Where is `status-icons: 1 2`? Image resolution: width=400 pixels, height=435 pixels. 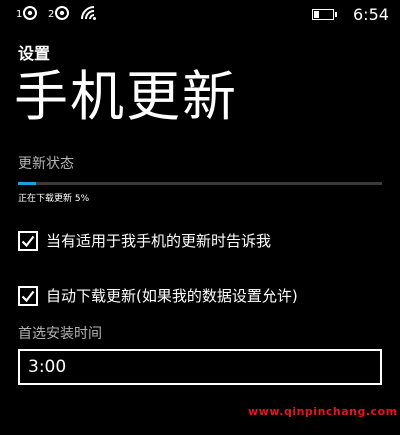
status-icons: 1 2 is located at coordinates (57, 13).